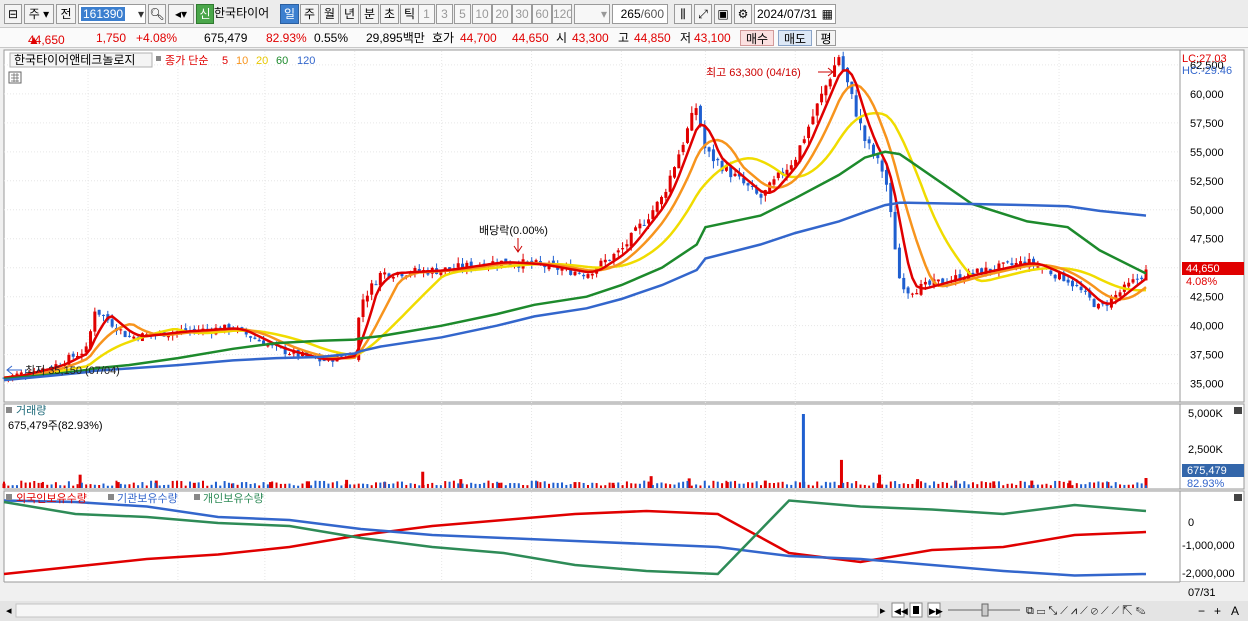 Image resolution: width=1248 pixels, height=621 pixels. I want to click on period-second: 초, so click(389, 14).